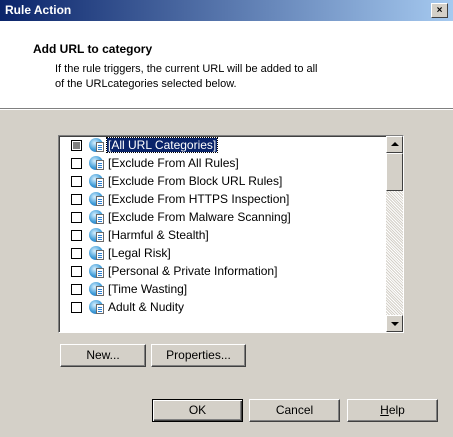 The height and width of the screenshot is (437, 453). Describe the element at coordinates (294, 410) in the screenshot. I see `cancel-button: Cancel` at that location.